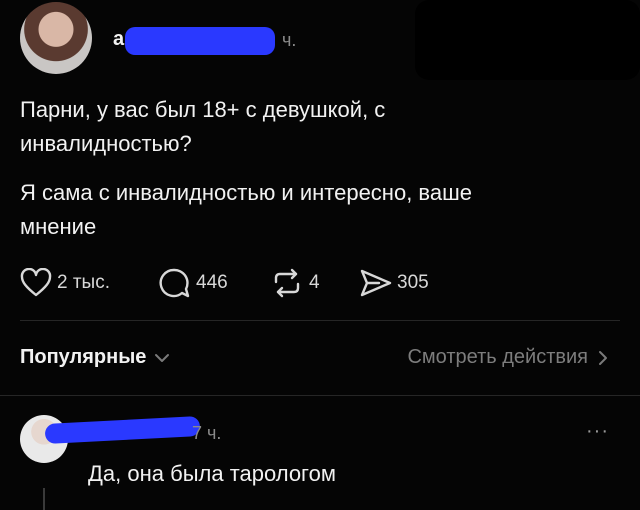 Image resolution: width=640 pixels, height=510 pixels. What do you see at coordinates (203, 109) in the screenshot?
I see `post-text-line-1: Парни, у вас был 18+ с девушкой, с` at bounding box center [203, 109].